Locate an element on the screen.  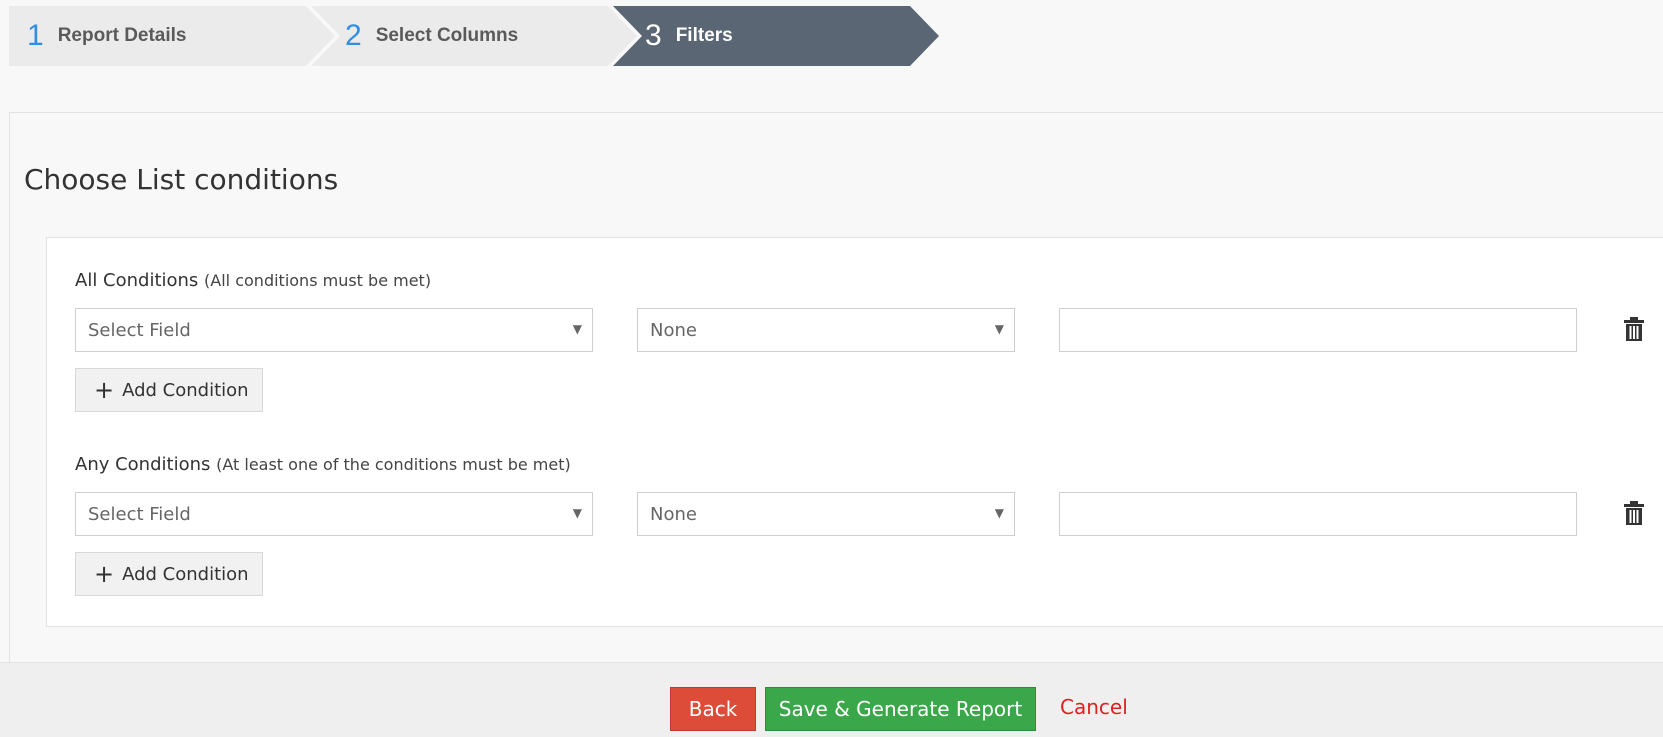
all-operator-select-value: None is located at coordinates (673, 330).